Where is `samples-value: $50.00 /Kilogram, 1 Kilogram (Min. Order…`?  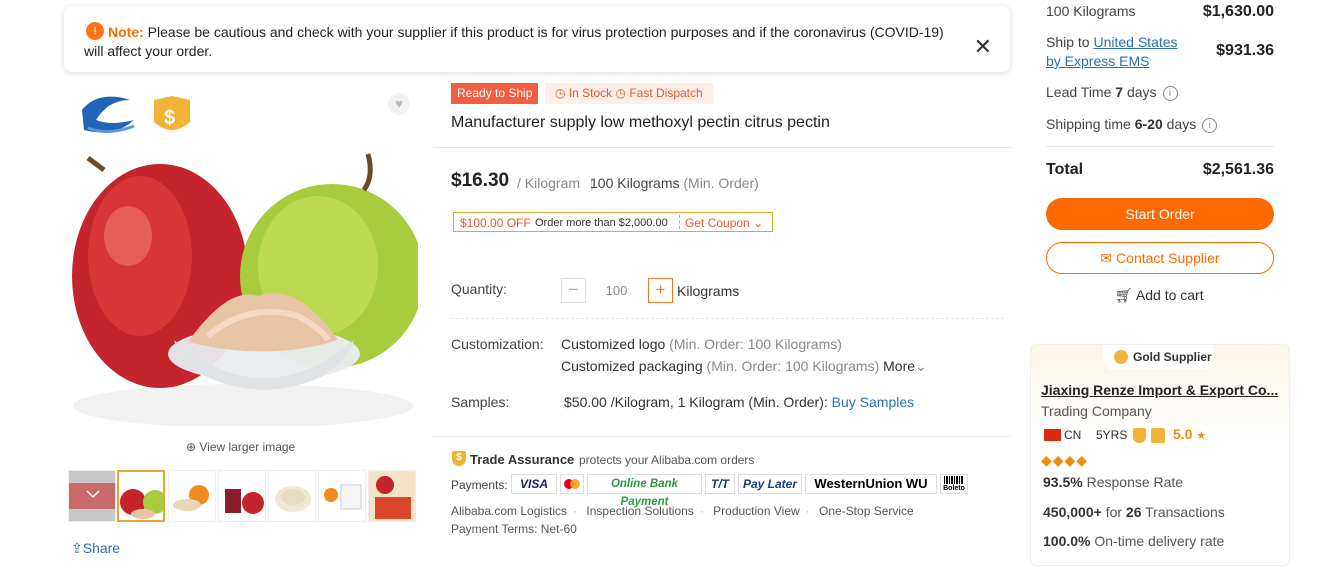
samples-value: $50.00 /Kilogram, 1 Kilogram (Min. Order… is located at coordinates (739, 402).